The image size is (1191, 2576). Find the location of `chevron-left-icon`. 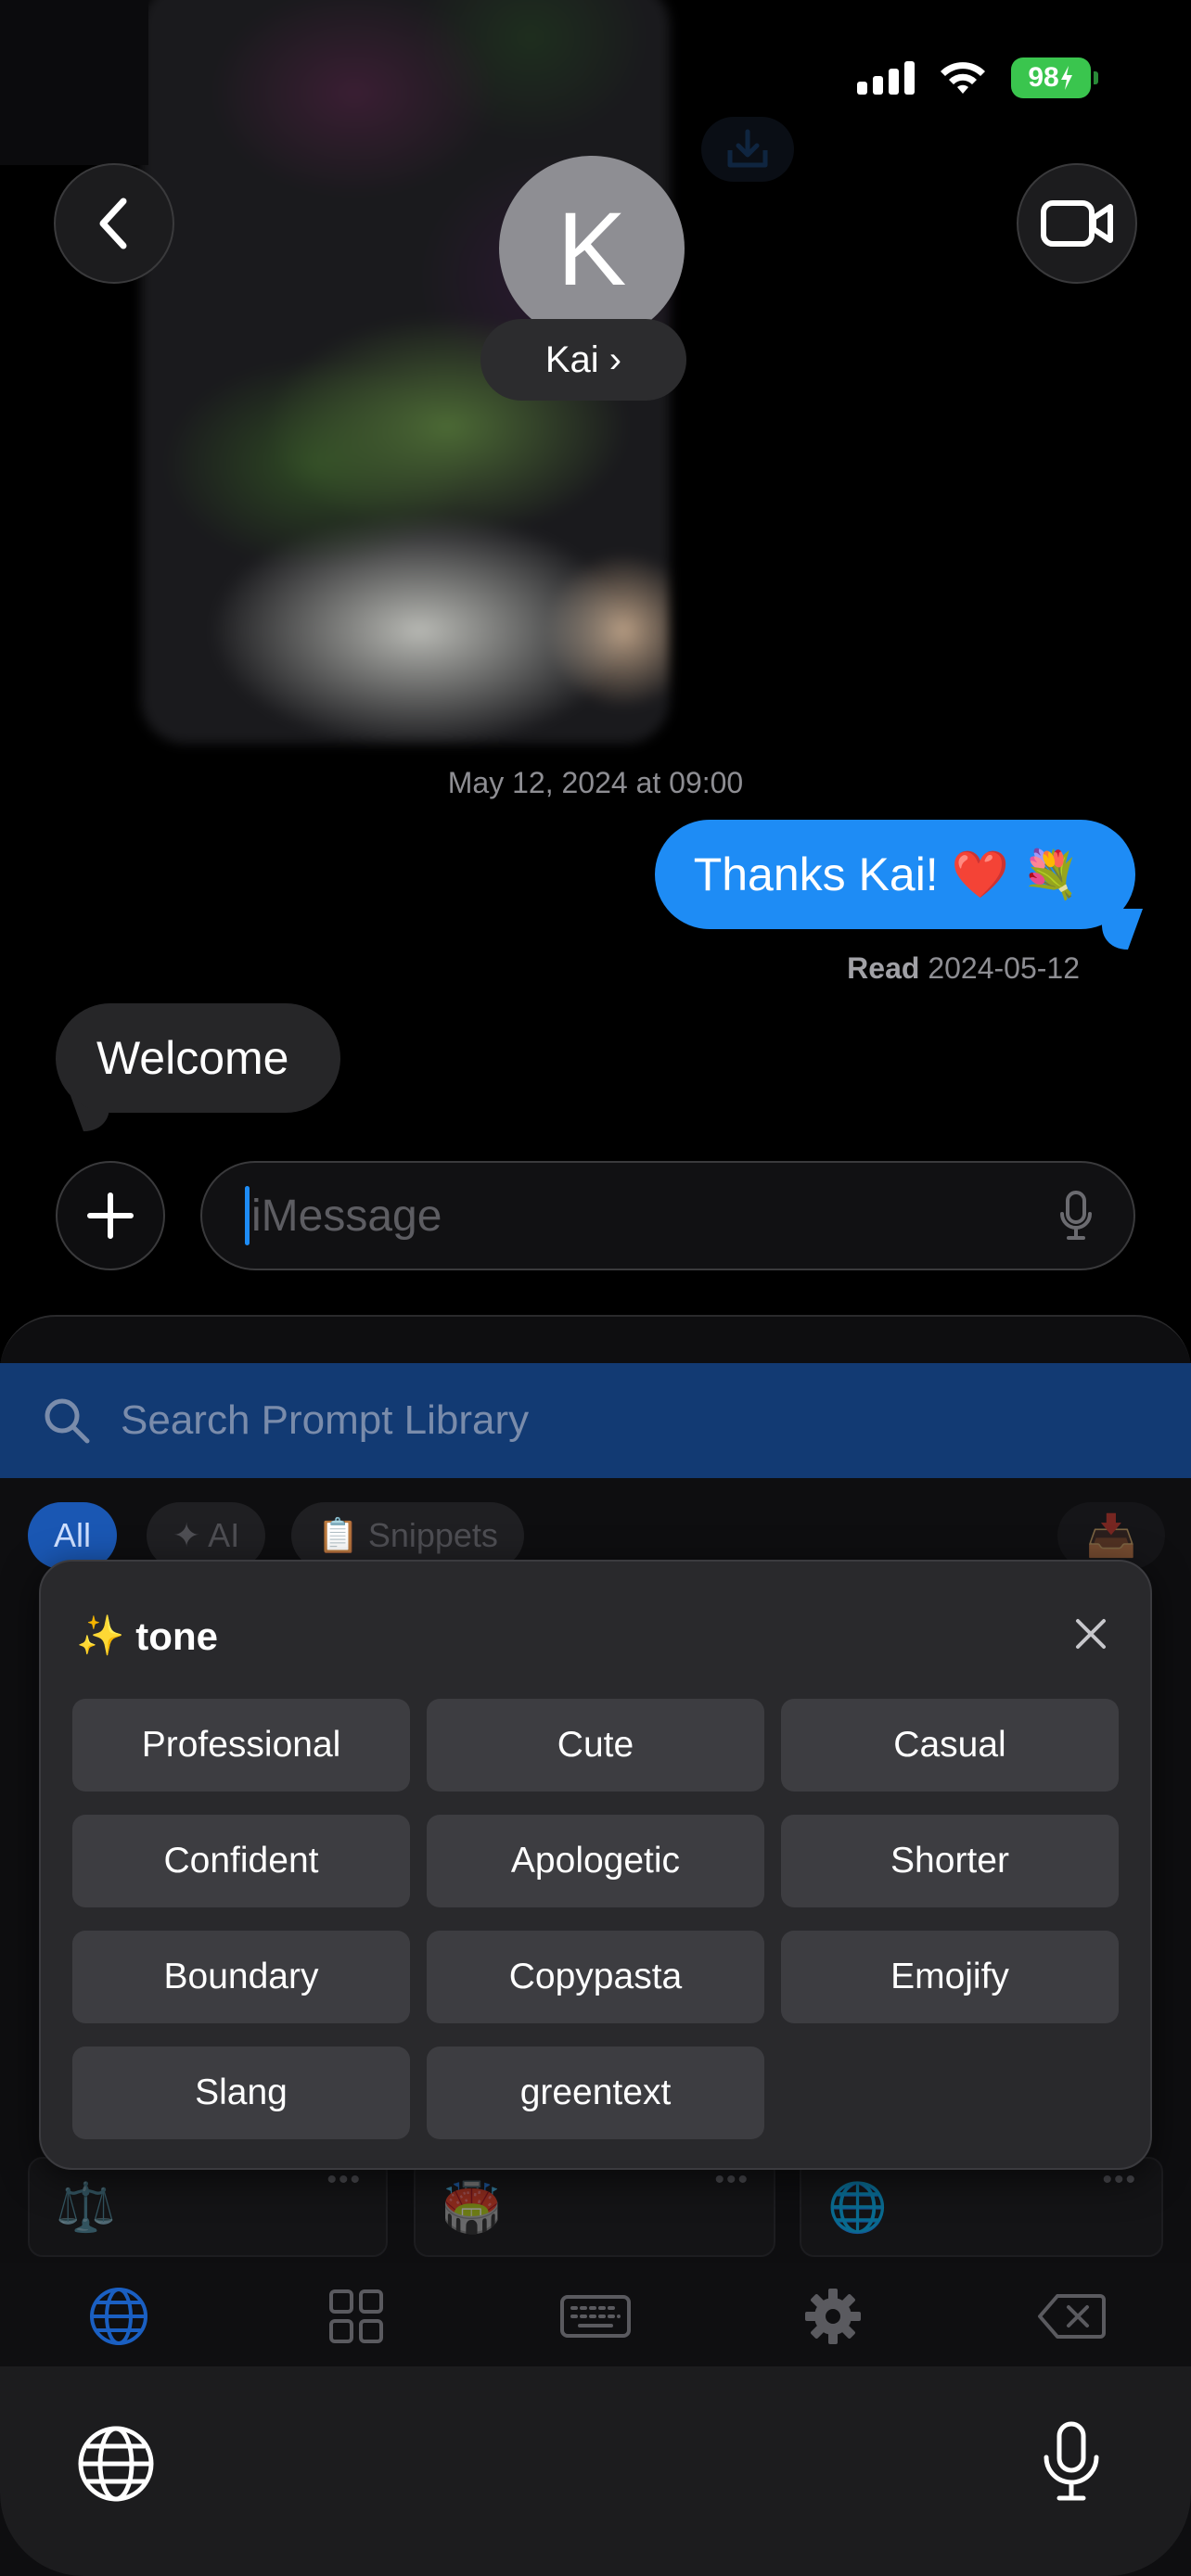

chevron-left-icon is located at coordinates (113, 223).